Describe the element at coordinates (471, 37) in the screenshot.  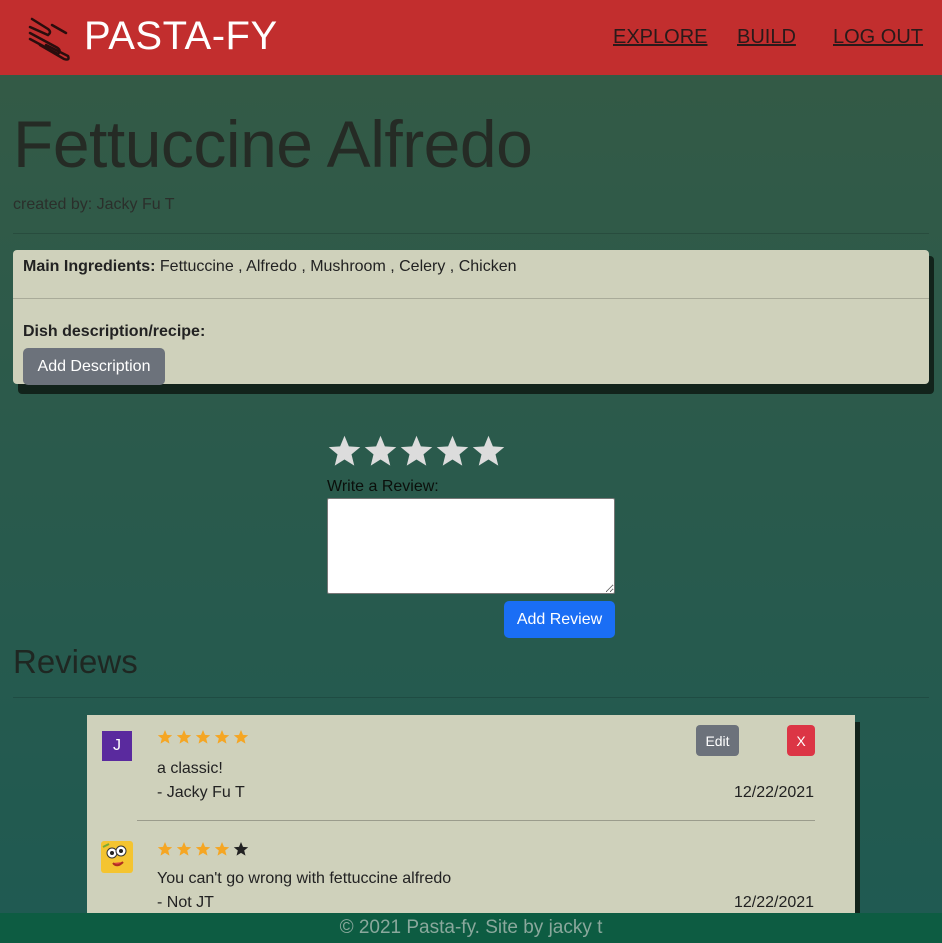
I see `navbar: PASTA-FY EXPLORE BUILD LOG OUT` at that location.